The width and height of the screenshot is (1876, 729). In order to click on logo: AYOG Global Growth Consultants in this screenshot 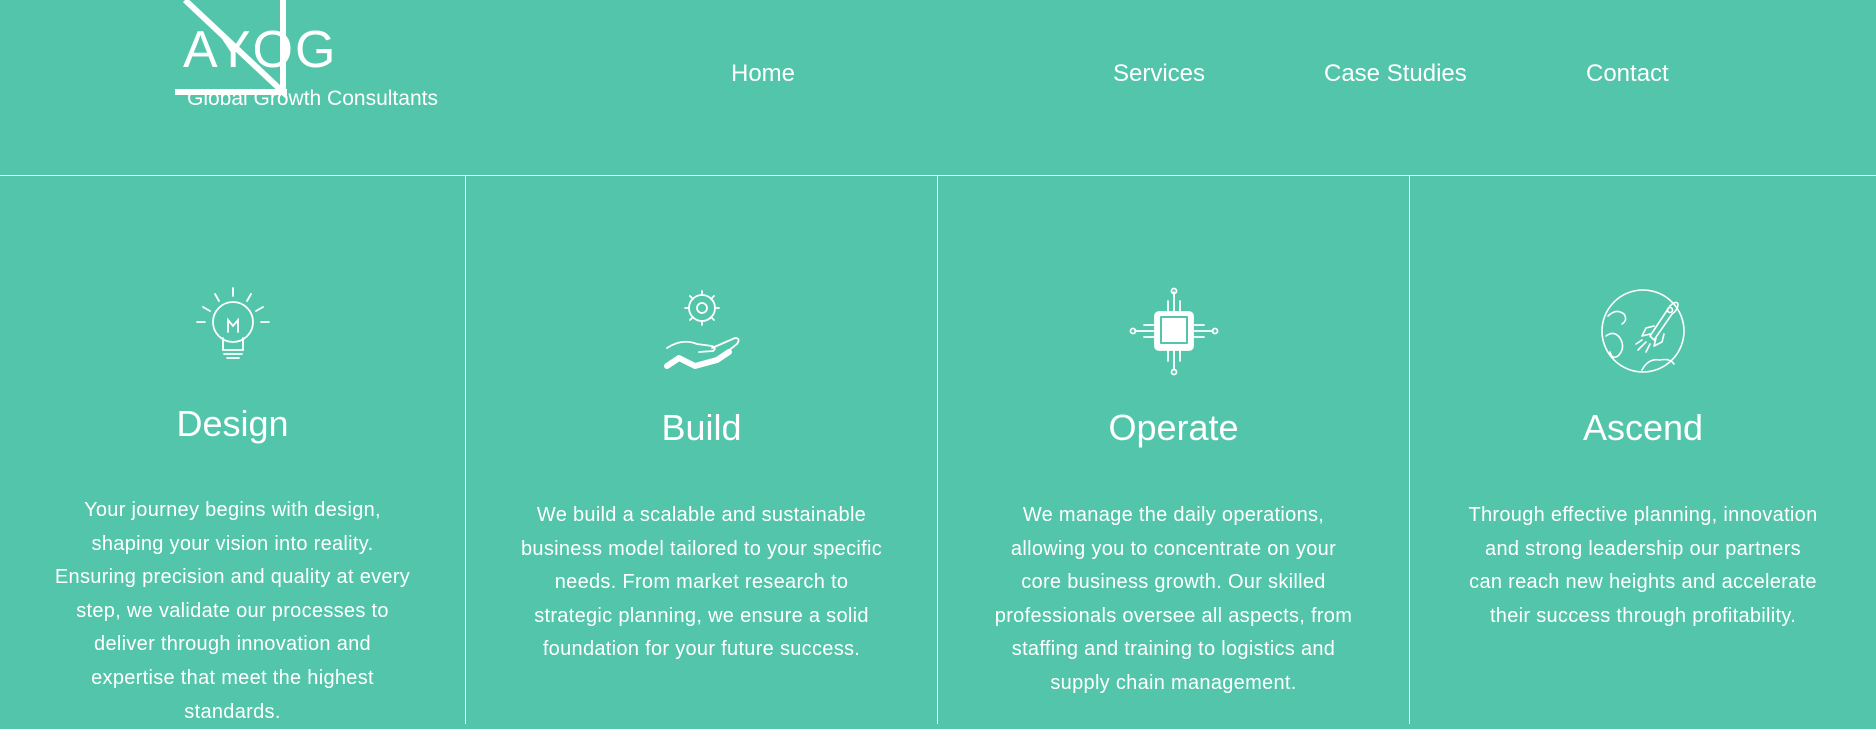, I will do `click(320, 60)`.